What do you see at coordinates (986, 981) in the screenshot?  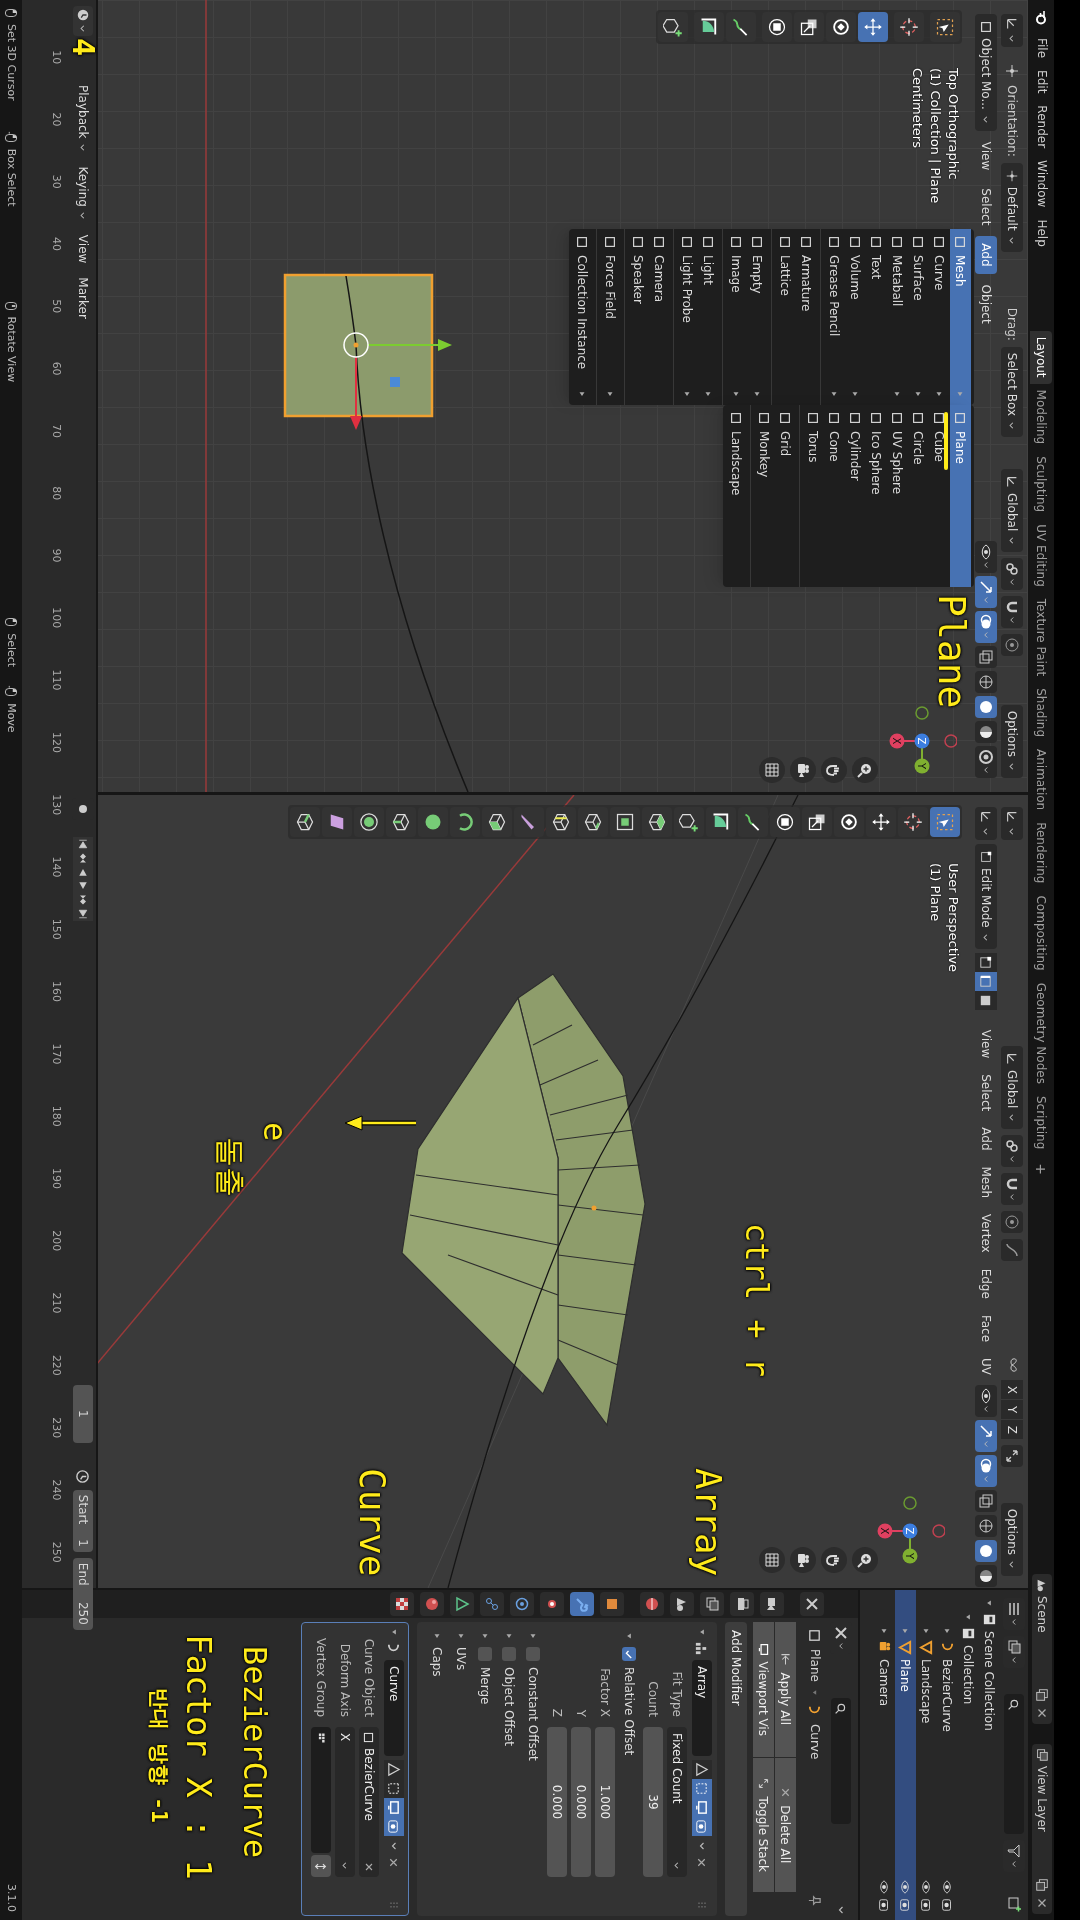 I see `edge-cube-icon` at bounding box center [986, 981].